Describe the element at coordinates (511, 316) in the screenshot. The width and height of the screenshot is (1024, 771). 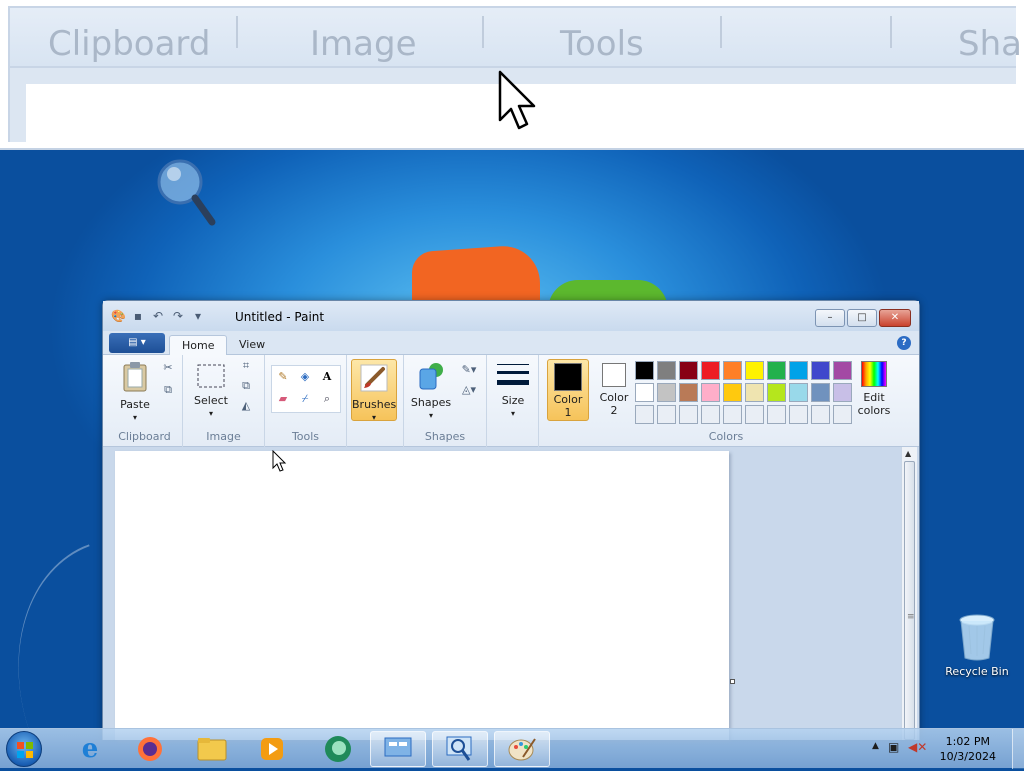
I see `title-bar: 🎨 ▪ ↶ ↷ ▾ Untitled - Paint – □ ✕` at that location.